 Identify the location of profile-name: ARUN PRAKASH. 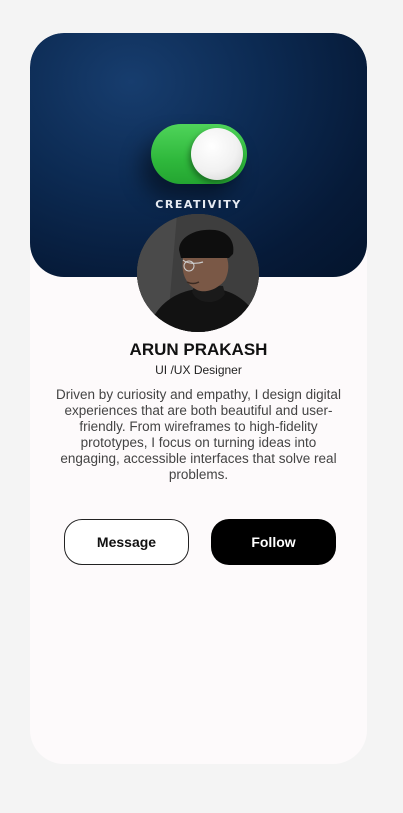
(198, 349).